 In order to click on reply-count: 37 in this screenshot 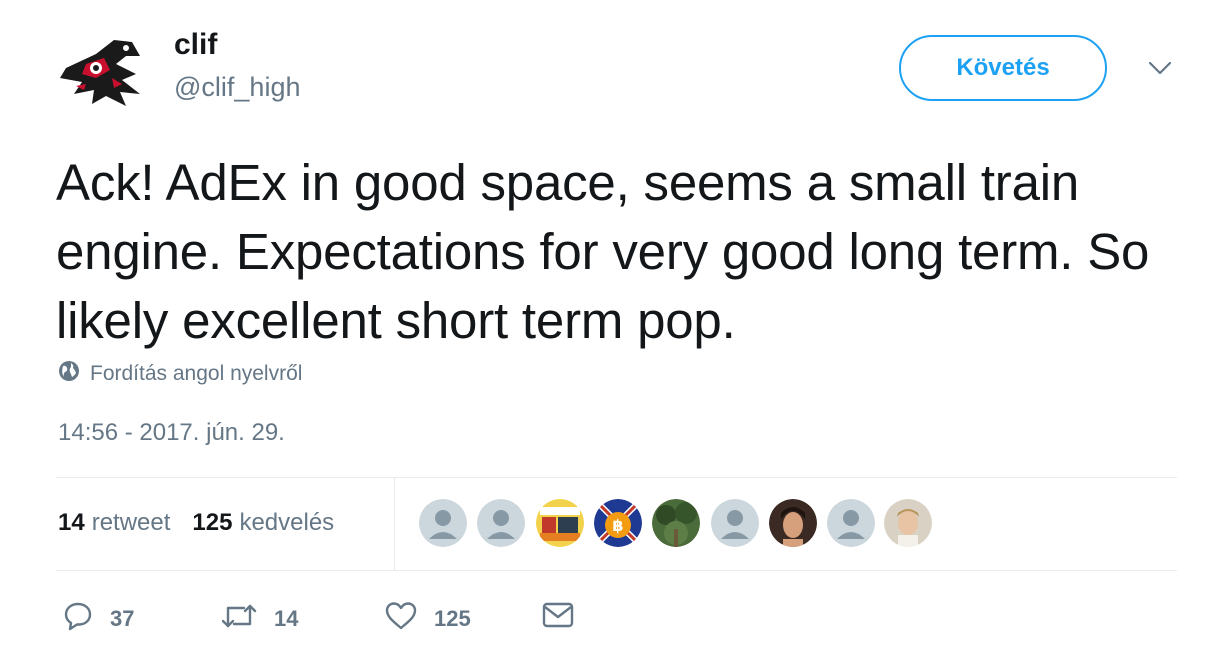, I will do `click(122, 618)`.